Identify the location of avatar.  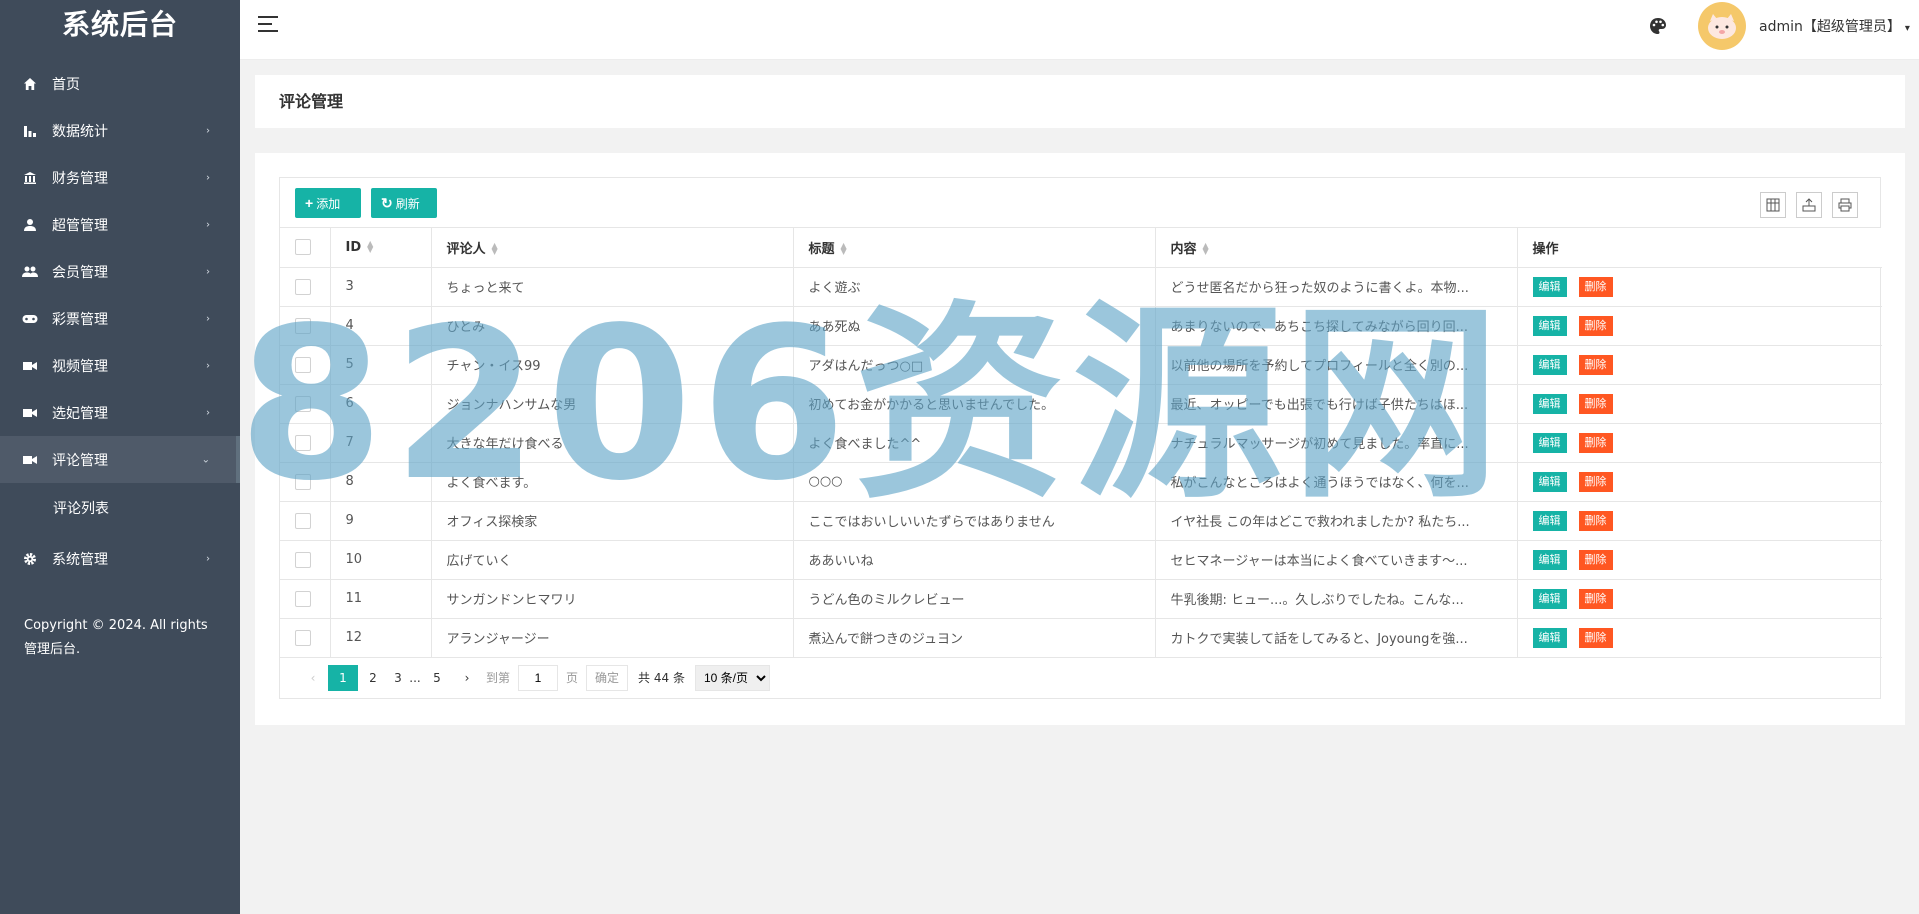
(1722, 26).